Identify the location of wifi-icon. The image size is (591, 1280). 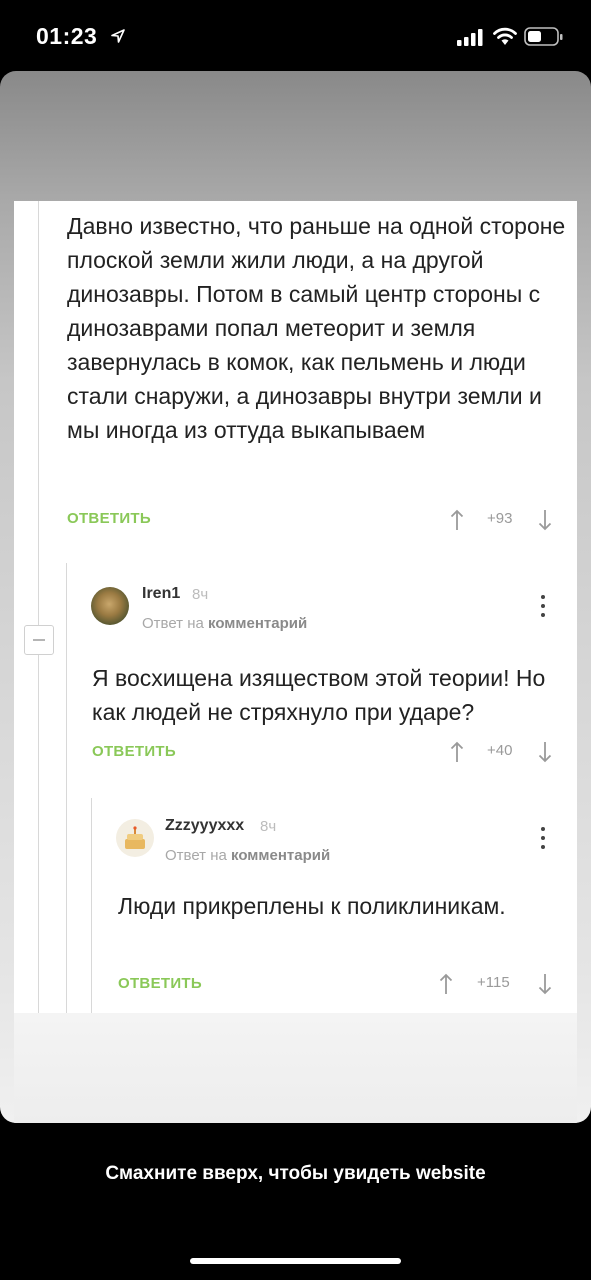
(505, 36).